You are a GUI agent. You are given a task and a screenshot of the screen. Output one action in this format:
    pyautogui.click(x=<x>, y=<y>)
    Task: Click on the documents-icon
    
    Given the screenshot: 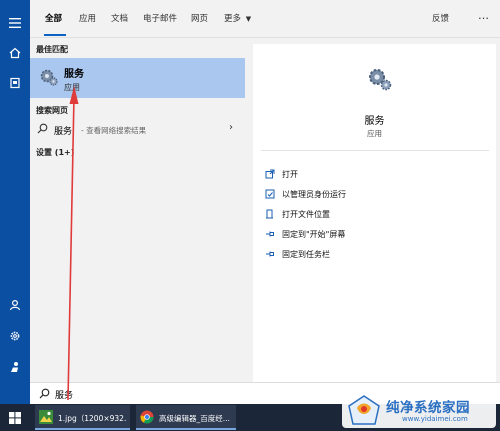 What is the action you would take?
    pyautogui.click(x=15, y=83)
    